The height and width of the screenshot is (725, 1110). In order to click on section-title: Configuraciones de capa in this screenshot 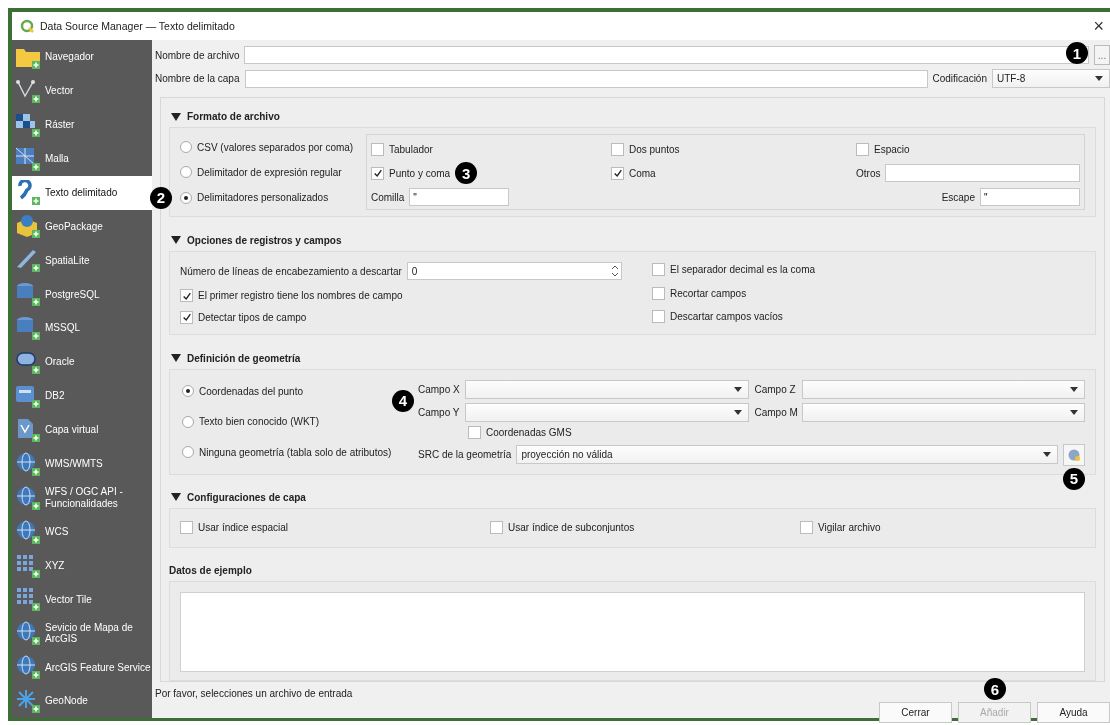, I will do `click(246, 497)`.